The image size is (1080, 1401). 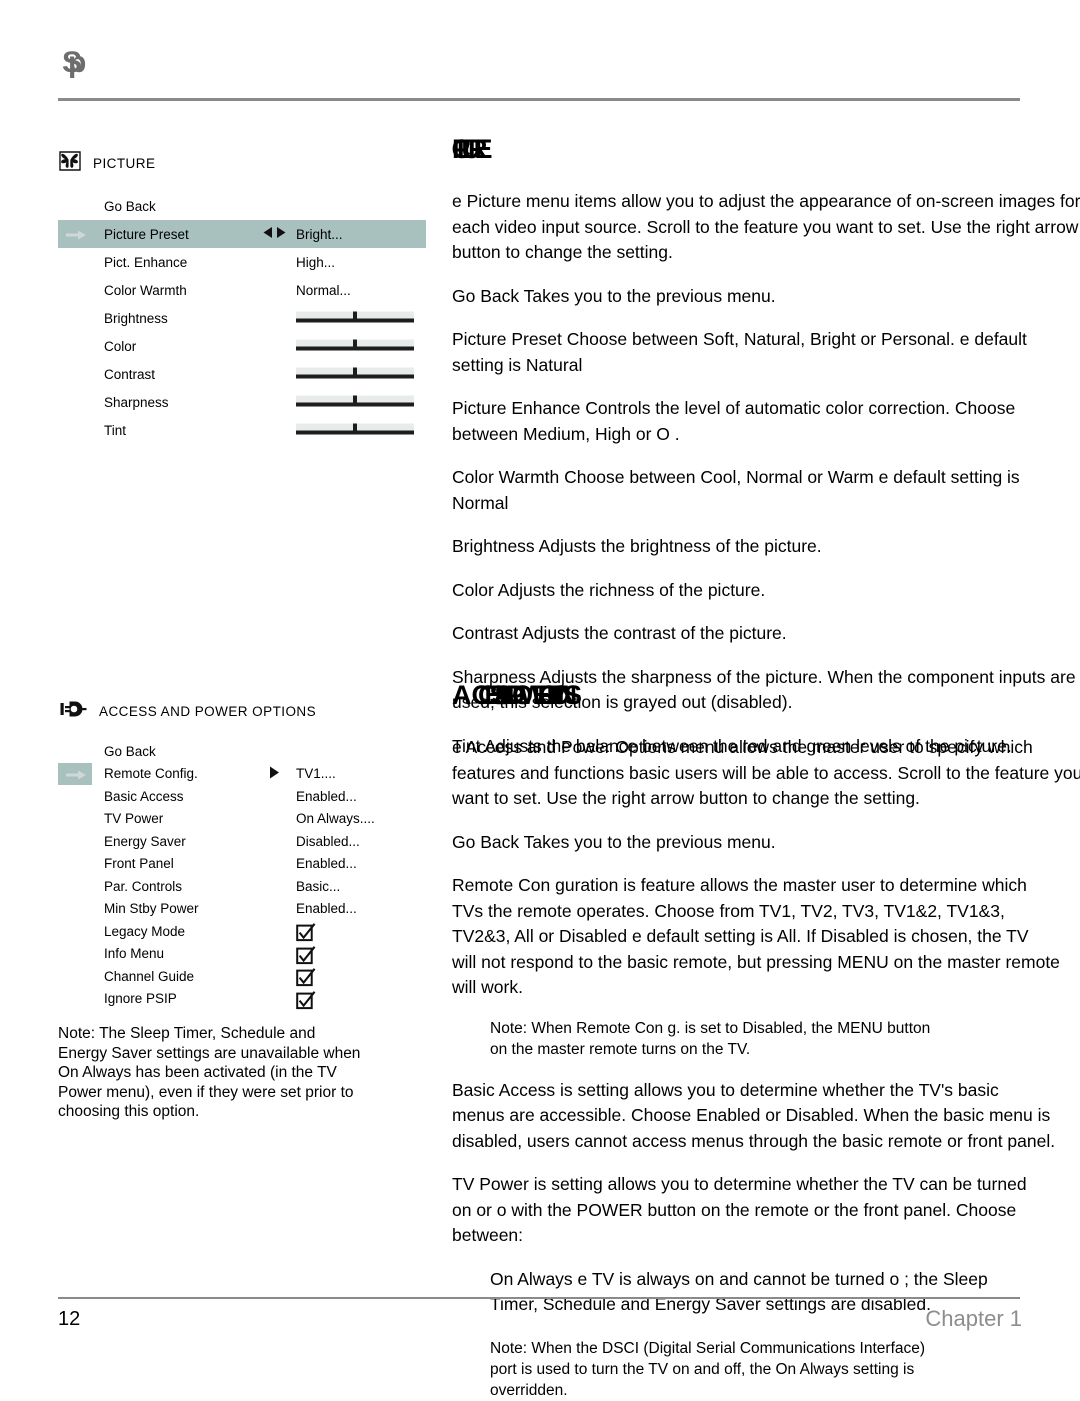 What do you see at coordinates (115, 430) in the screenshot?
I see `osd-row-label: Tint` at bounding box center [115, 430].